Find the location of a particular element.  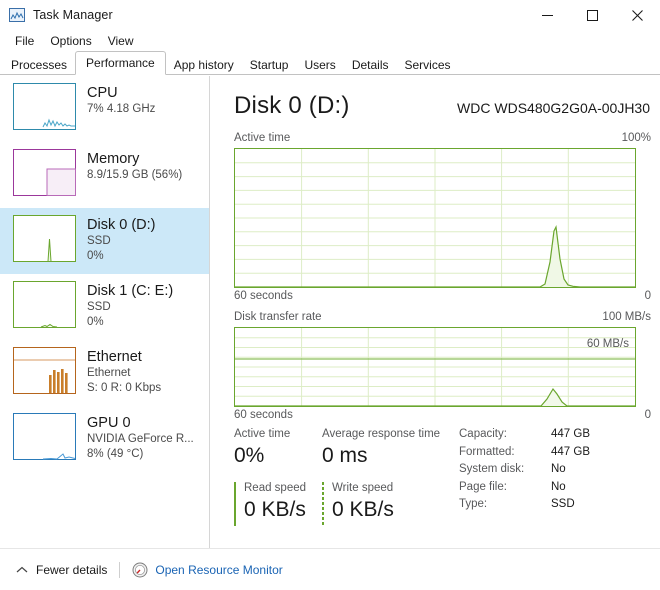

sidebar-item-sub2: 0% is located at coordinates (95, 256).